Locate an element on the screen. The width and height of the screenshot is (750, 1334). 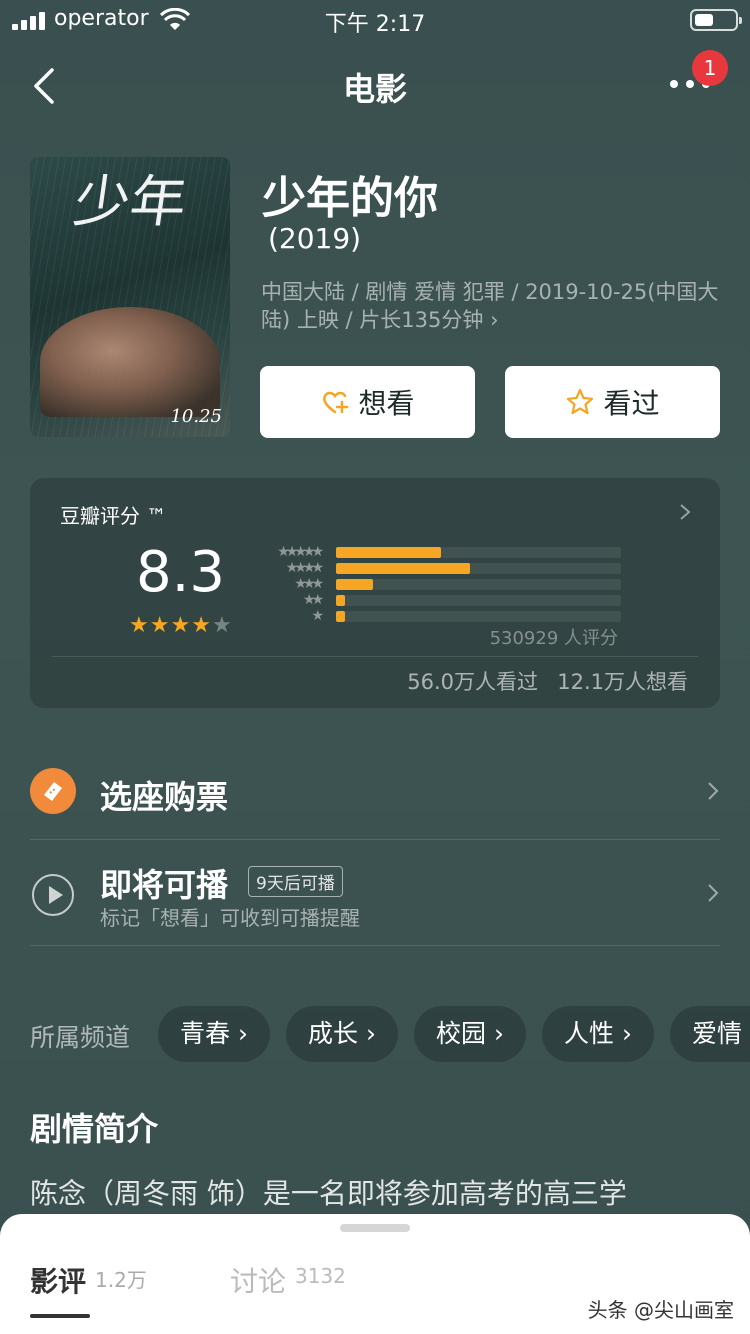
distribution-row: ★★★ is located at coordinates (438, 584).